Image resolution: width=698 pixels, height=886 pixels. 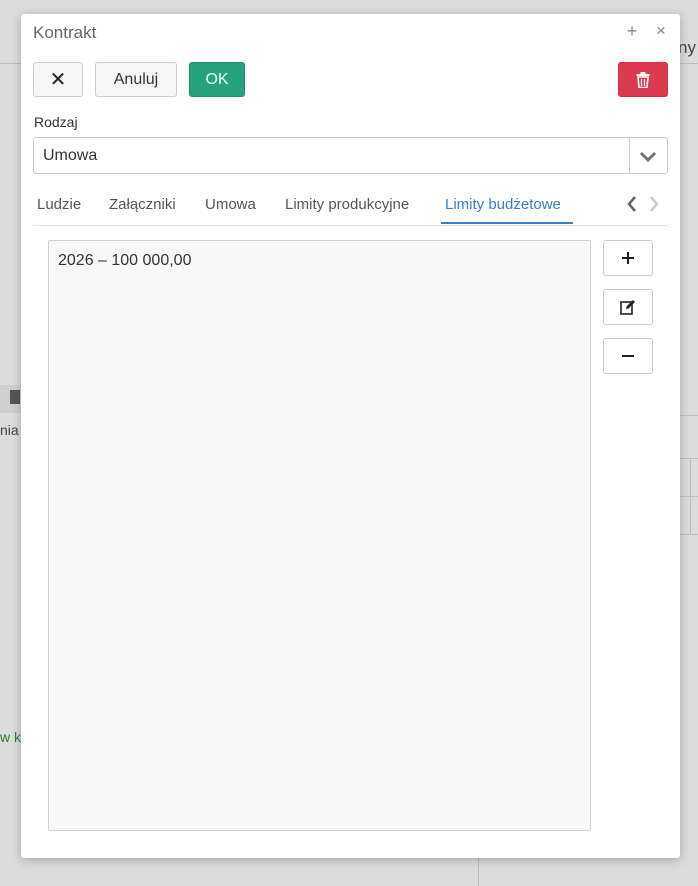 I want to click on ok-button: OK, so click(x=217, y=79).